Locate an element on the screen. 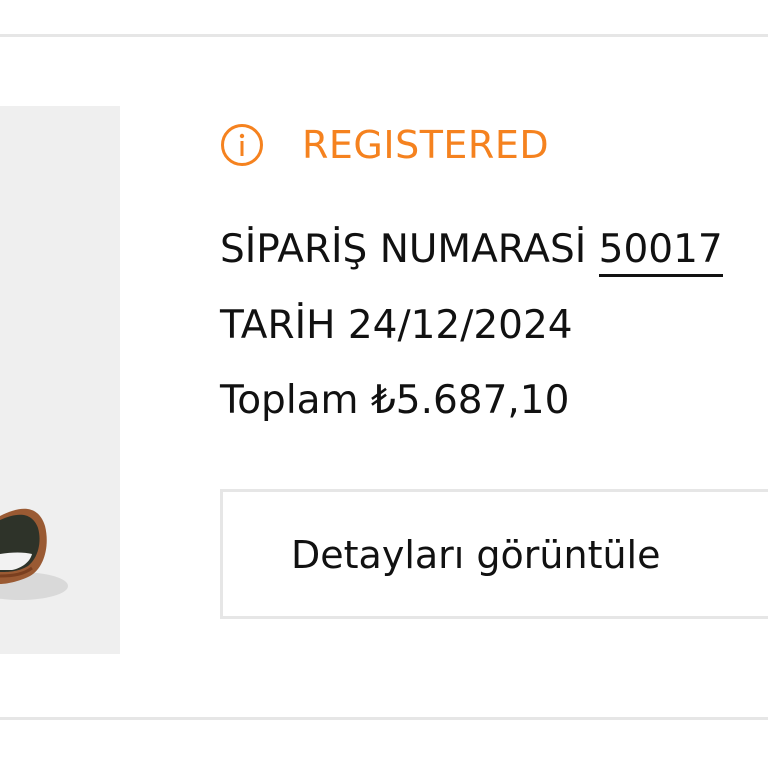  shoe-icon is located at coordinates (34, 554).